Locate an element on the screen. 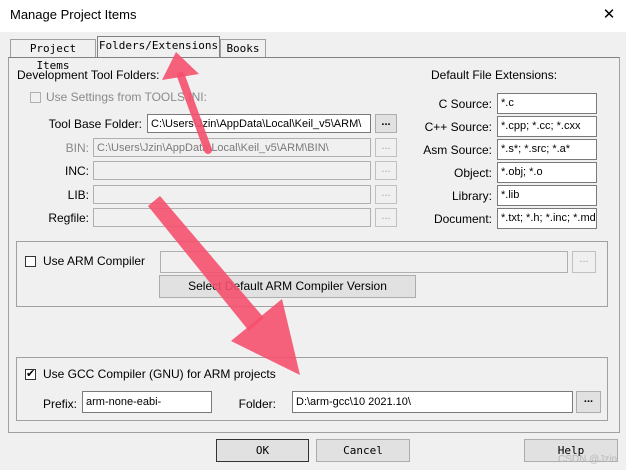  lib-label: LIB: is located at coordinates (78, 195).